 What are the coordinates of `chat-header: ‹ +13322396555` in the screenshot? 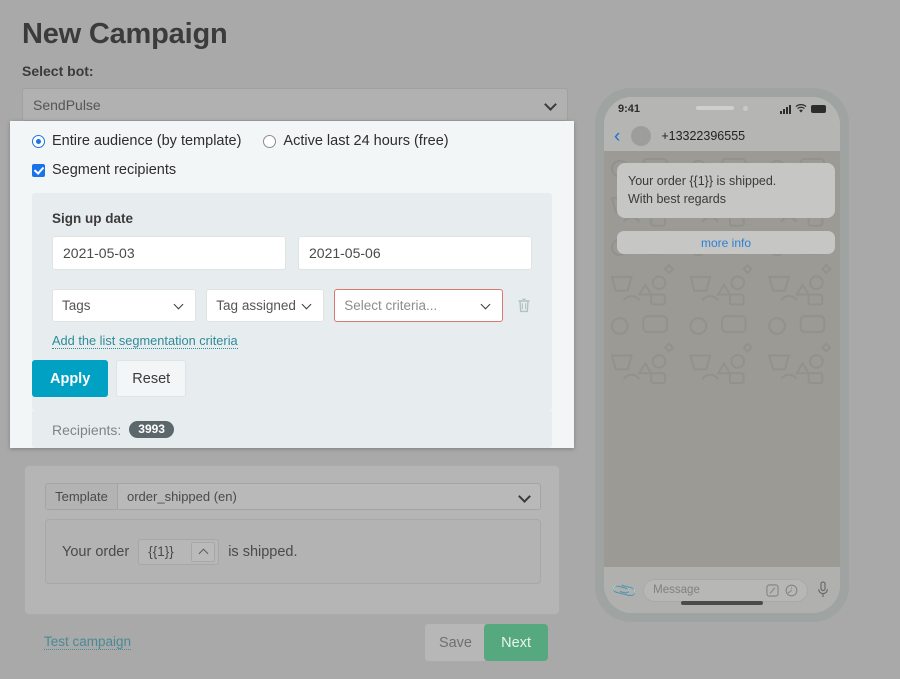 It's located at (722, 136).